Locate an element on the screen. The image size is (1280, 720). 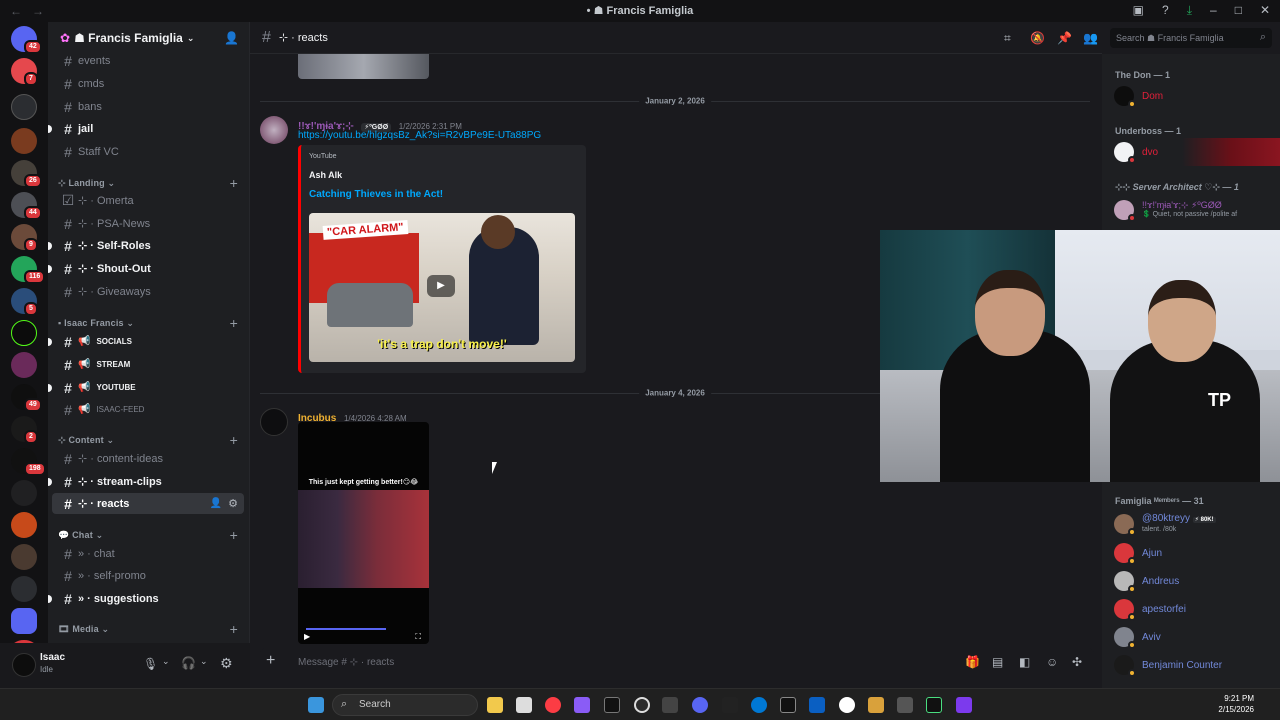
channel-content-ideas: # ⊹ · content-ideas is located at coordinates (148, 458).